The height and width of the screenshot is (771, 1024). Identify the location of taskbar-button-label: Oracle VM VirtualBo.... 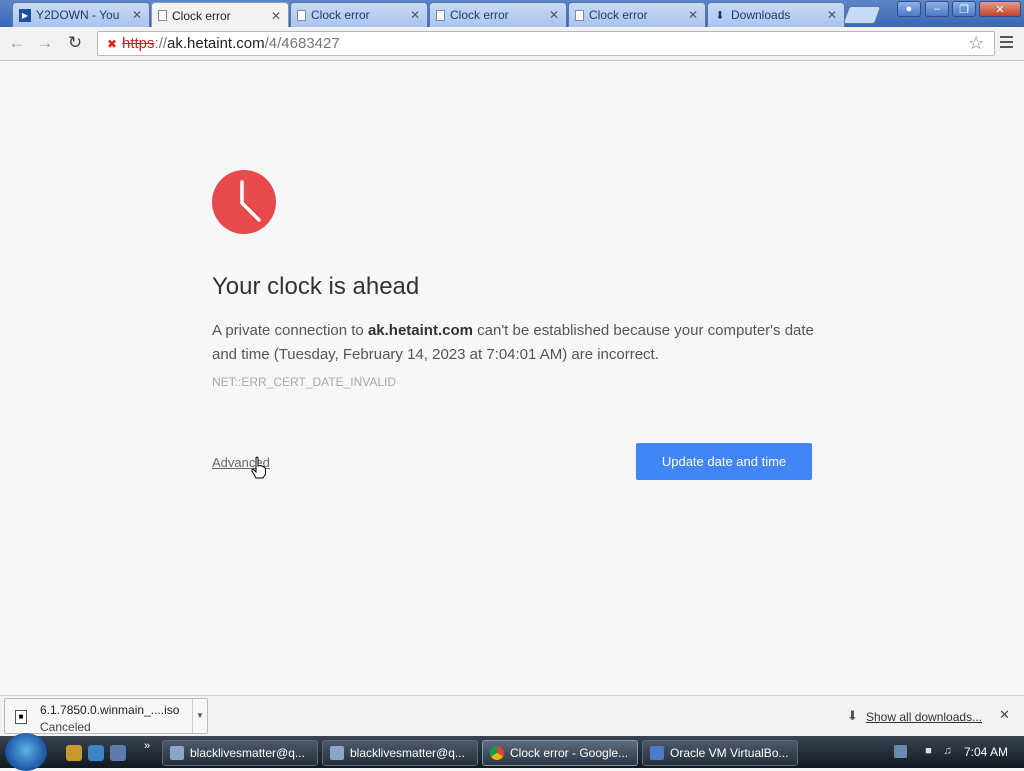
(729, 753).